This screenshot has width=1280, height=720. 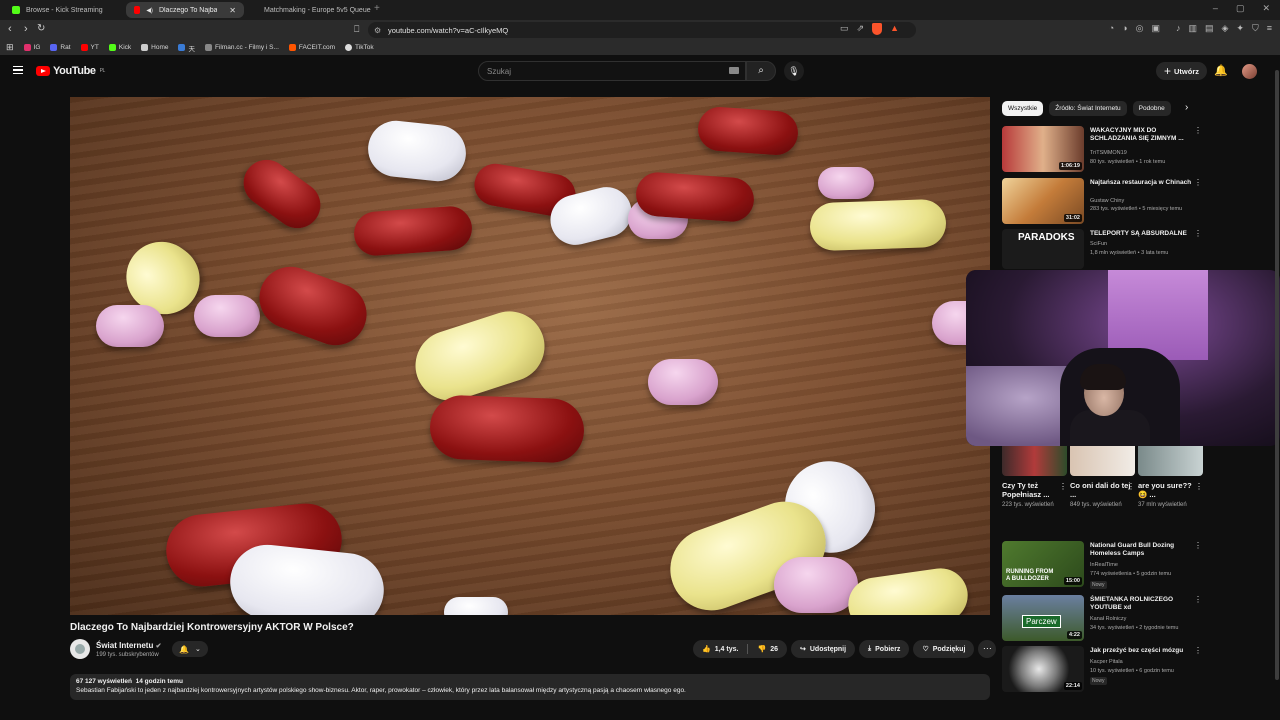 I want to click on channel-name: Świat Internetu ✔, so click(x=128, y=645).